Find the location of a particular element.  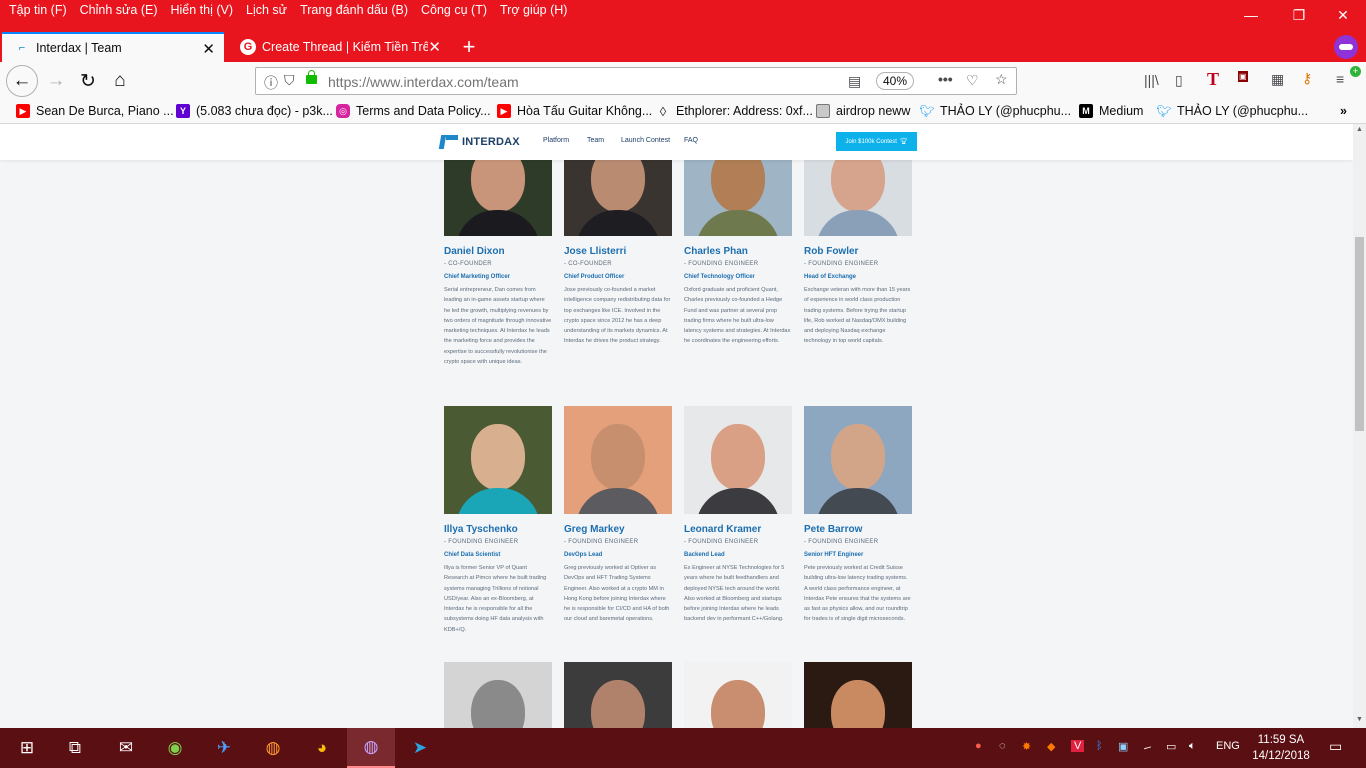

menu-hamburger-icon: ≡ is located at coordinates (1340, 79).